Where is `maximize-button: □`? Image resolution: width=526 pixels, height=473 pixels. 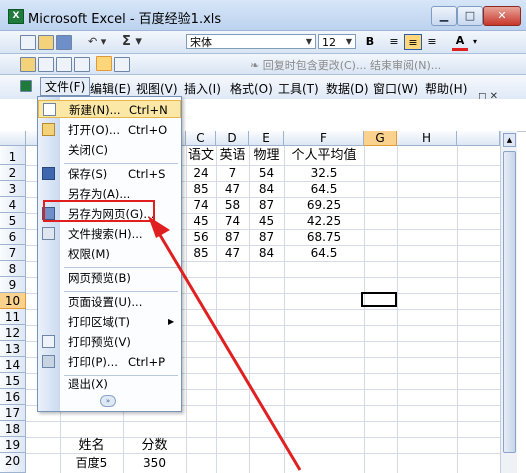 maximize-button: □ is located at coordinates (470, 16).